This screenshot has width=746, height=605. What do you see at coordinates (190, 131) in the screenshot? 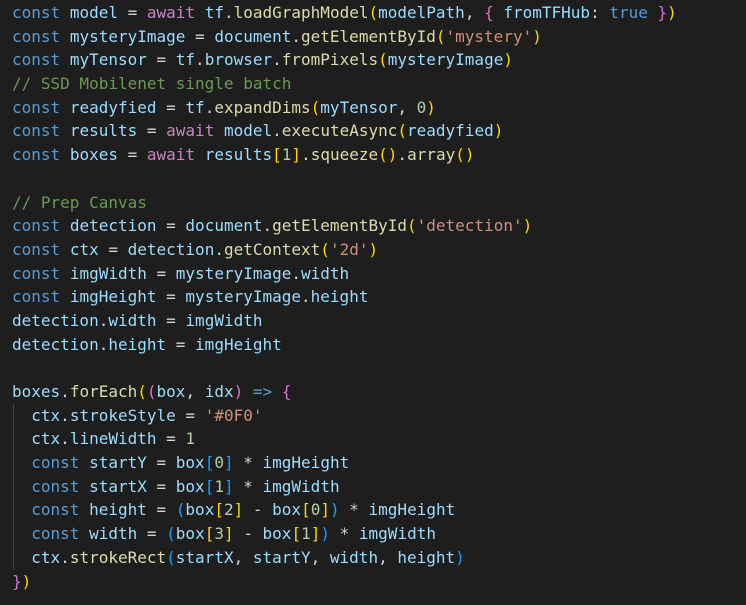
I see `code-token: await` at bounding box center [190, 131].